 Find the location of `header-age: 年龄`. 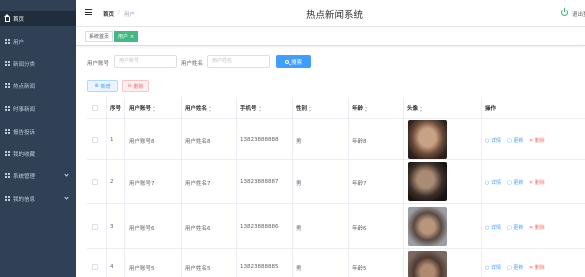

header-age: 年龄 is located at coordinates (360, 108).